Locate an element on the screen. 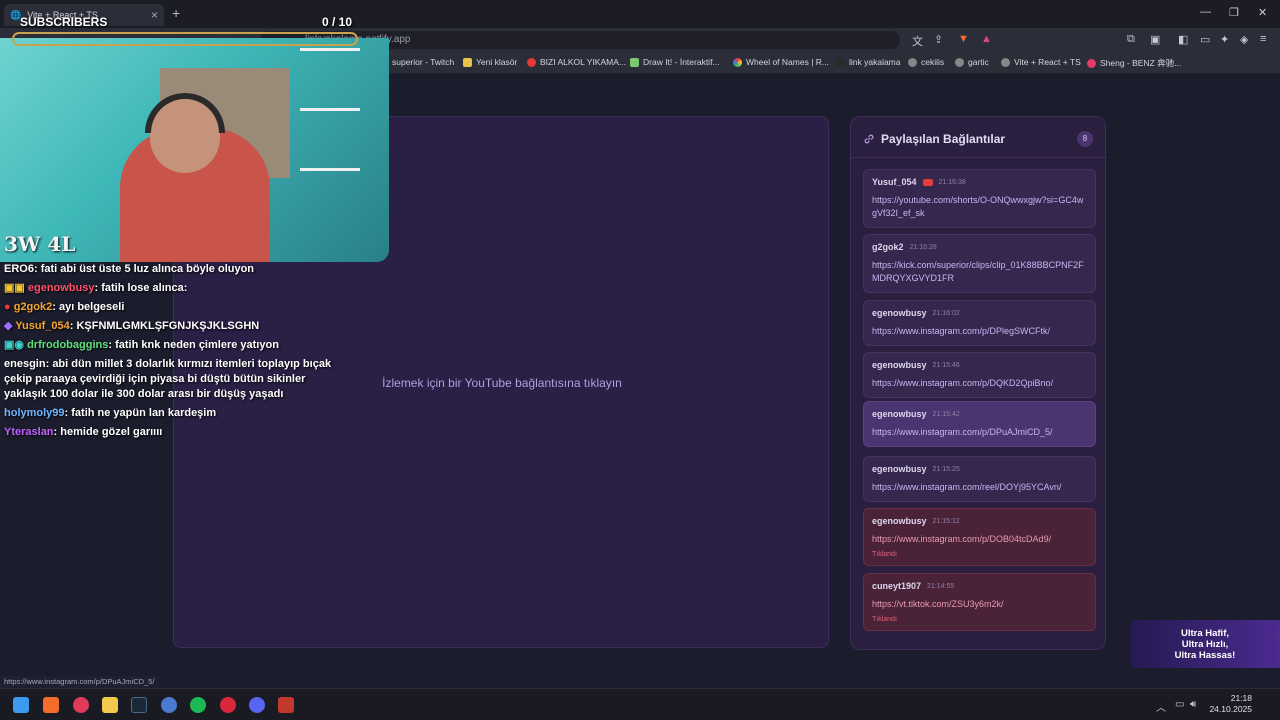 The height and width of the screenshot is (720, 1280). card-url: https://vt.tiktok.com/ZSU3y6m2k/ is located at coordinates (979, 604).